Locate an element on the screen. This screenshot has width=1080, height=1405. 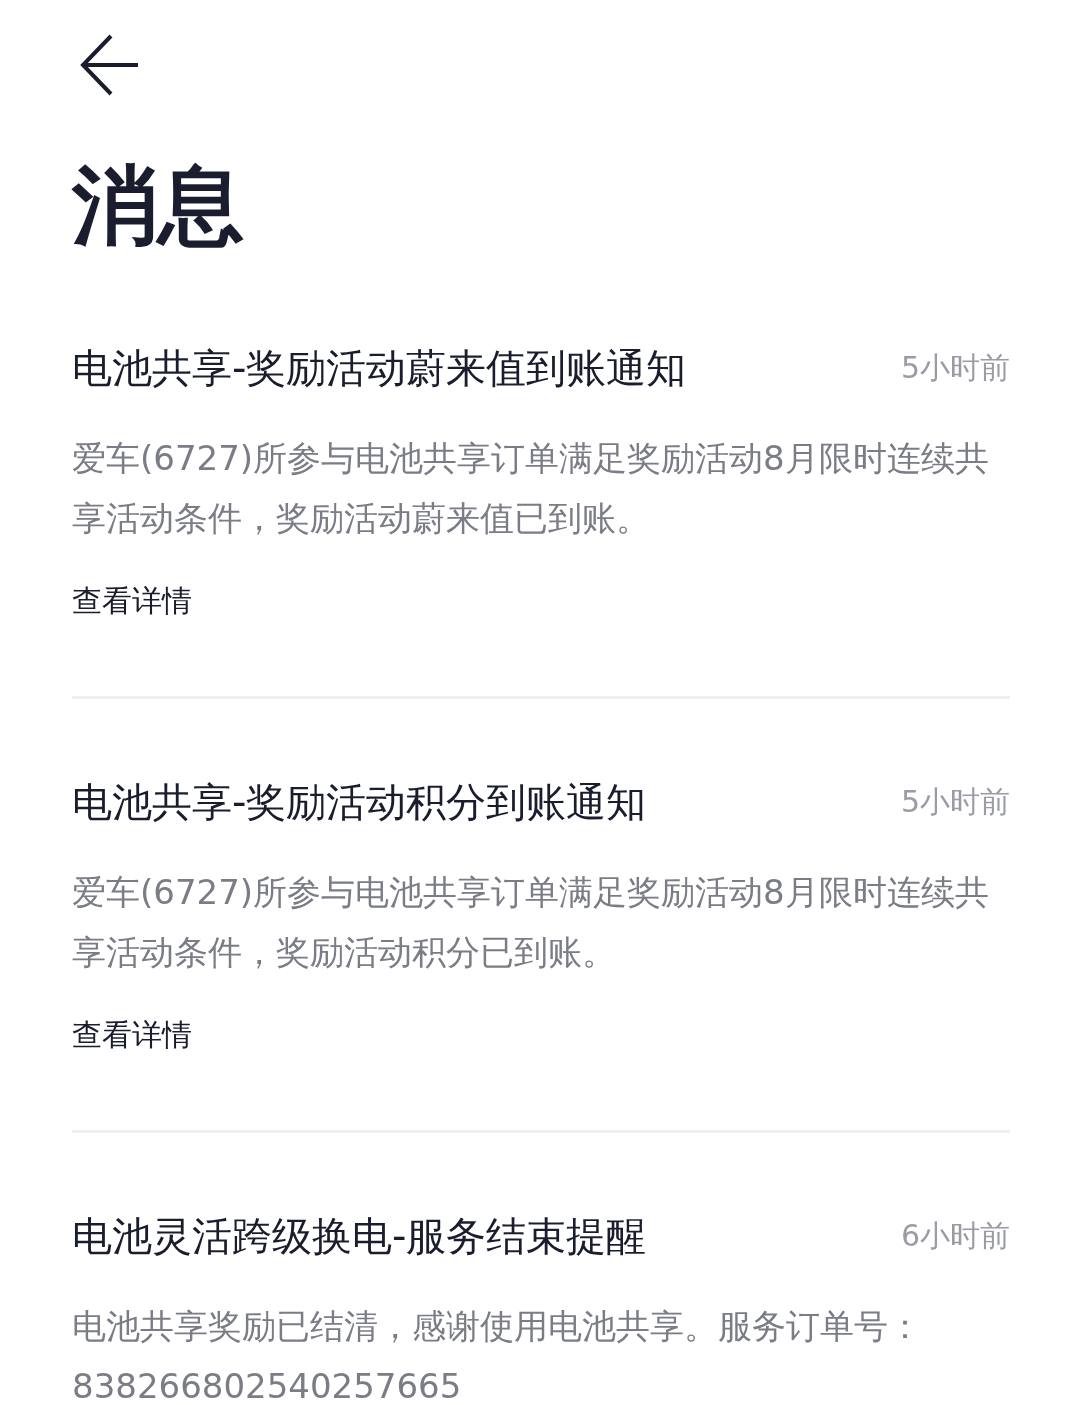
message-body: 爱车(6727)所参与电池共享订单满足奖励活动8月限时连续共享活动条件，奖励活动积分已到账。 is located at coordinates (531, 922).